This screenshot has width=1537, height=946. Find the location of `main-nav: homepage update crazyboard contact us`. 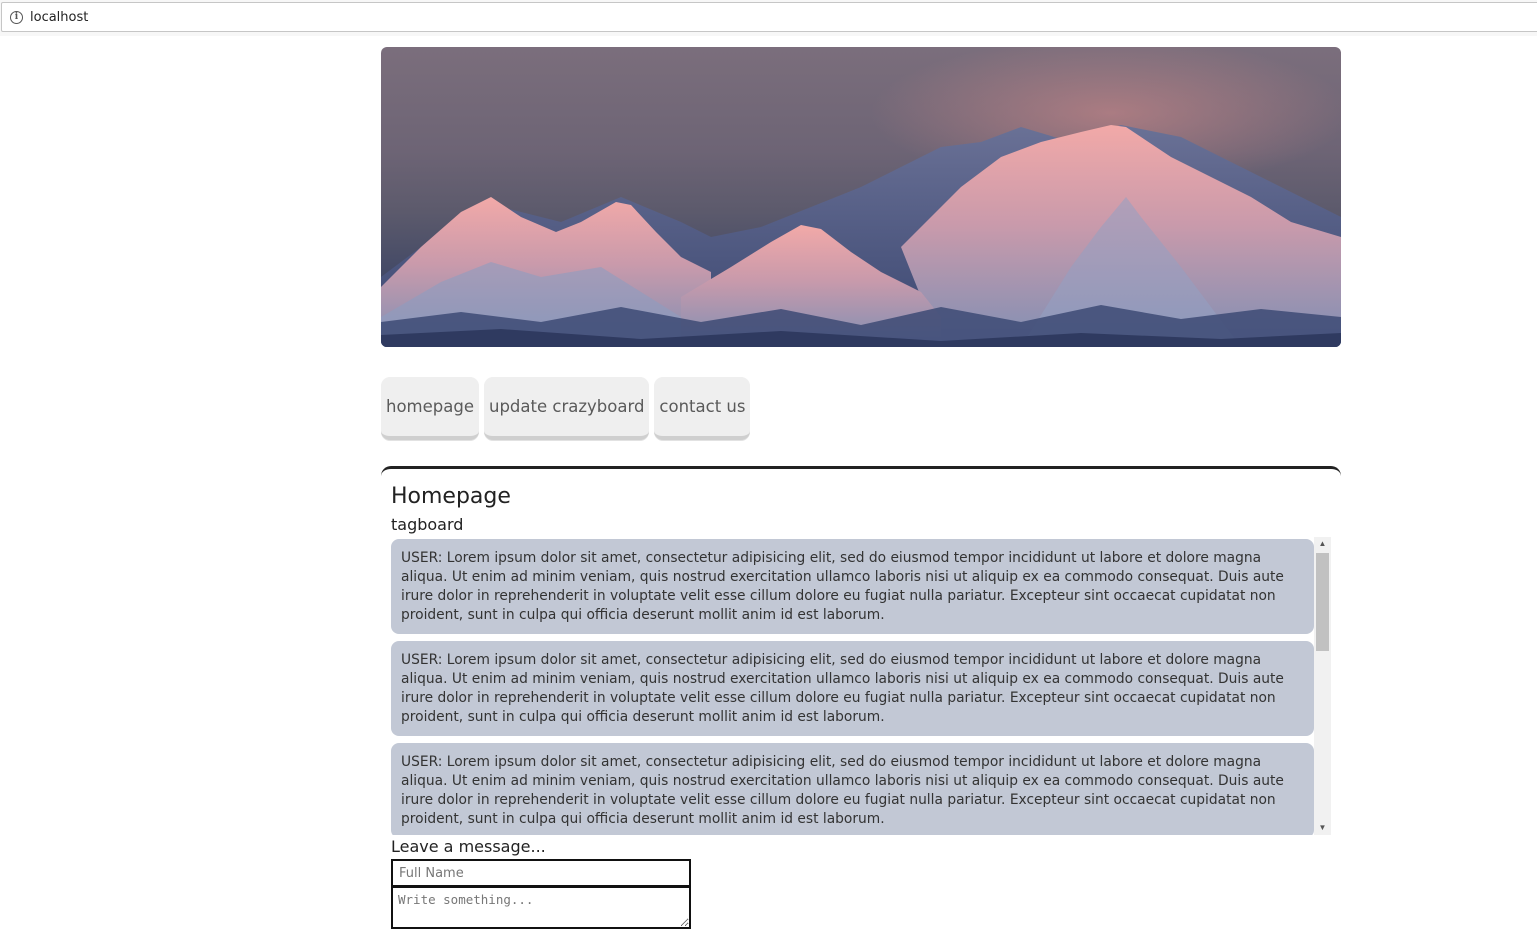

main-nav: homepage update crazyboard contact us is located at coordinates (566, 408).